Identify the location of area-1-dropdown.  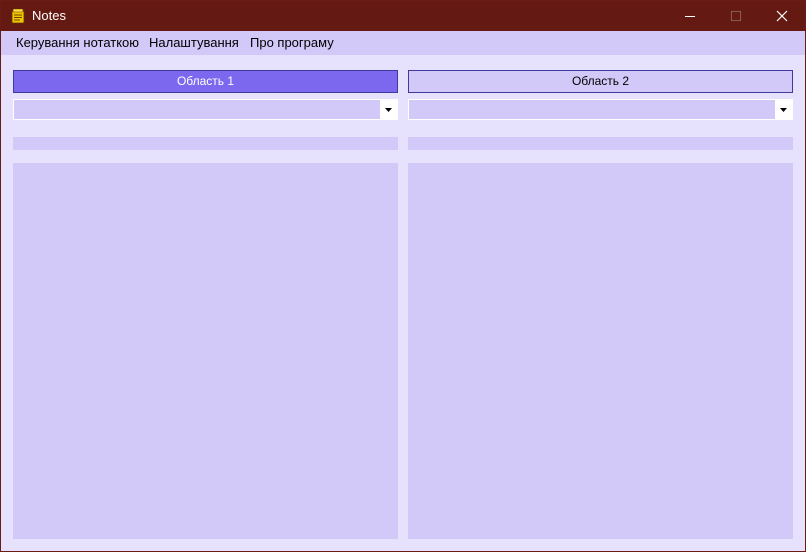
(205, 109).